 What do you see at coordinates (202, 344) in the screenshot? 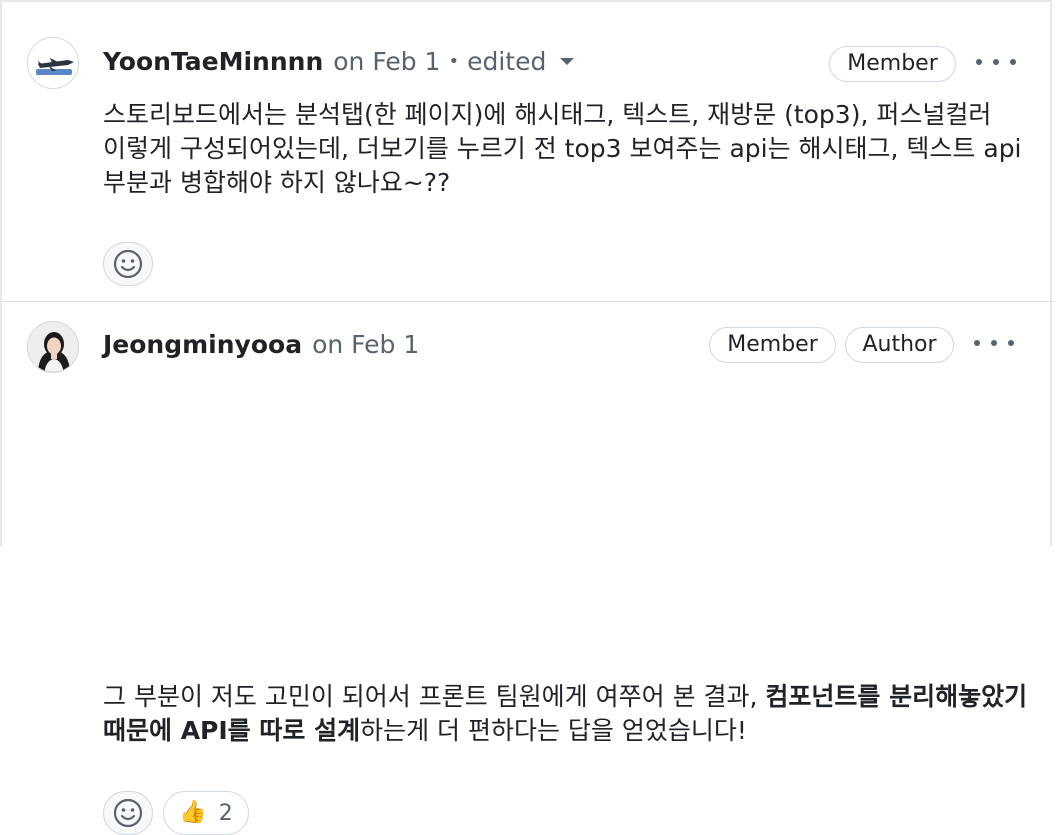
I see `author-name: Jeongminyooa` at bounding box center [202, 344].